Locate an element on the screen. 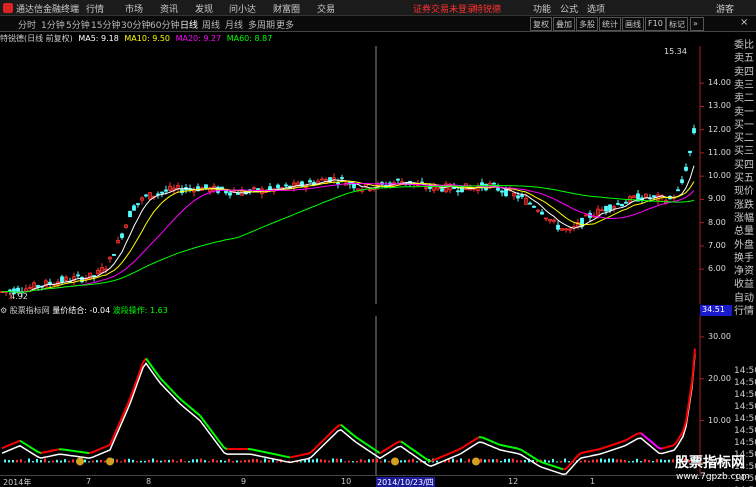 This screenshot has width=756, height=487. menu-trade: 交易 is located at coordinates (326, 8).